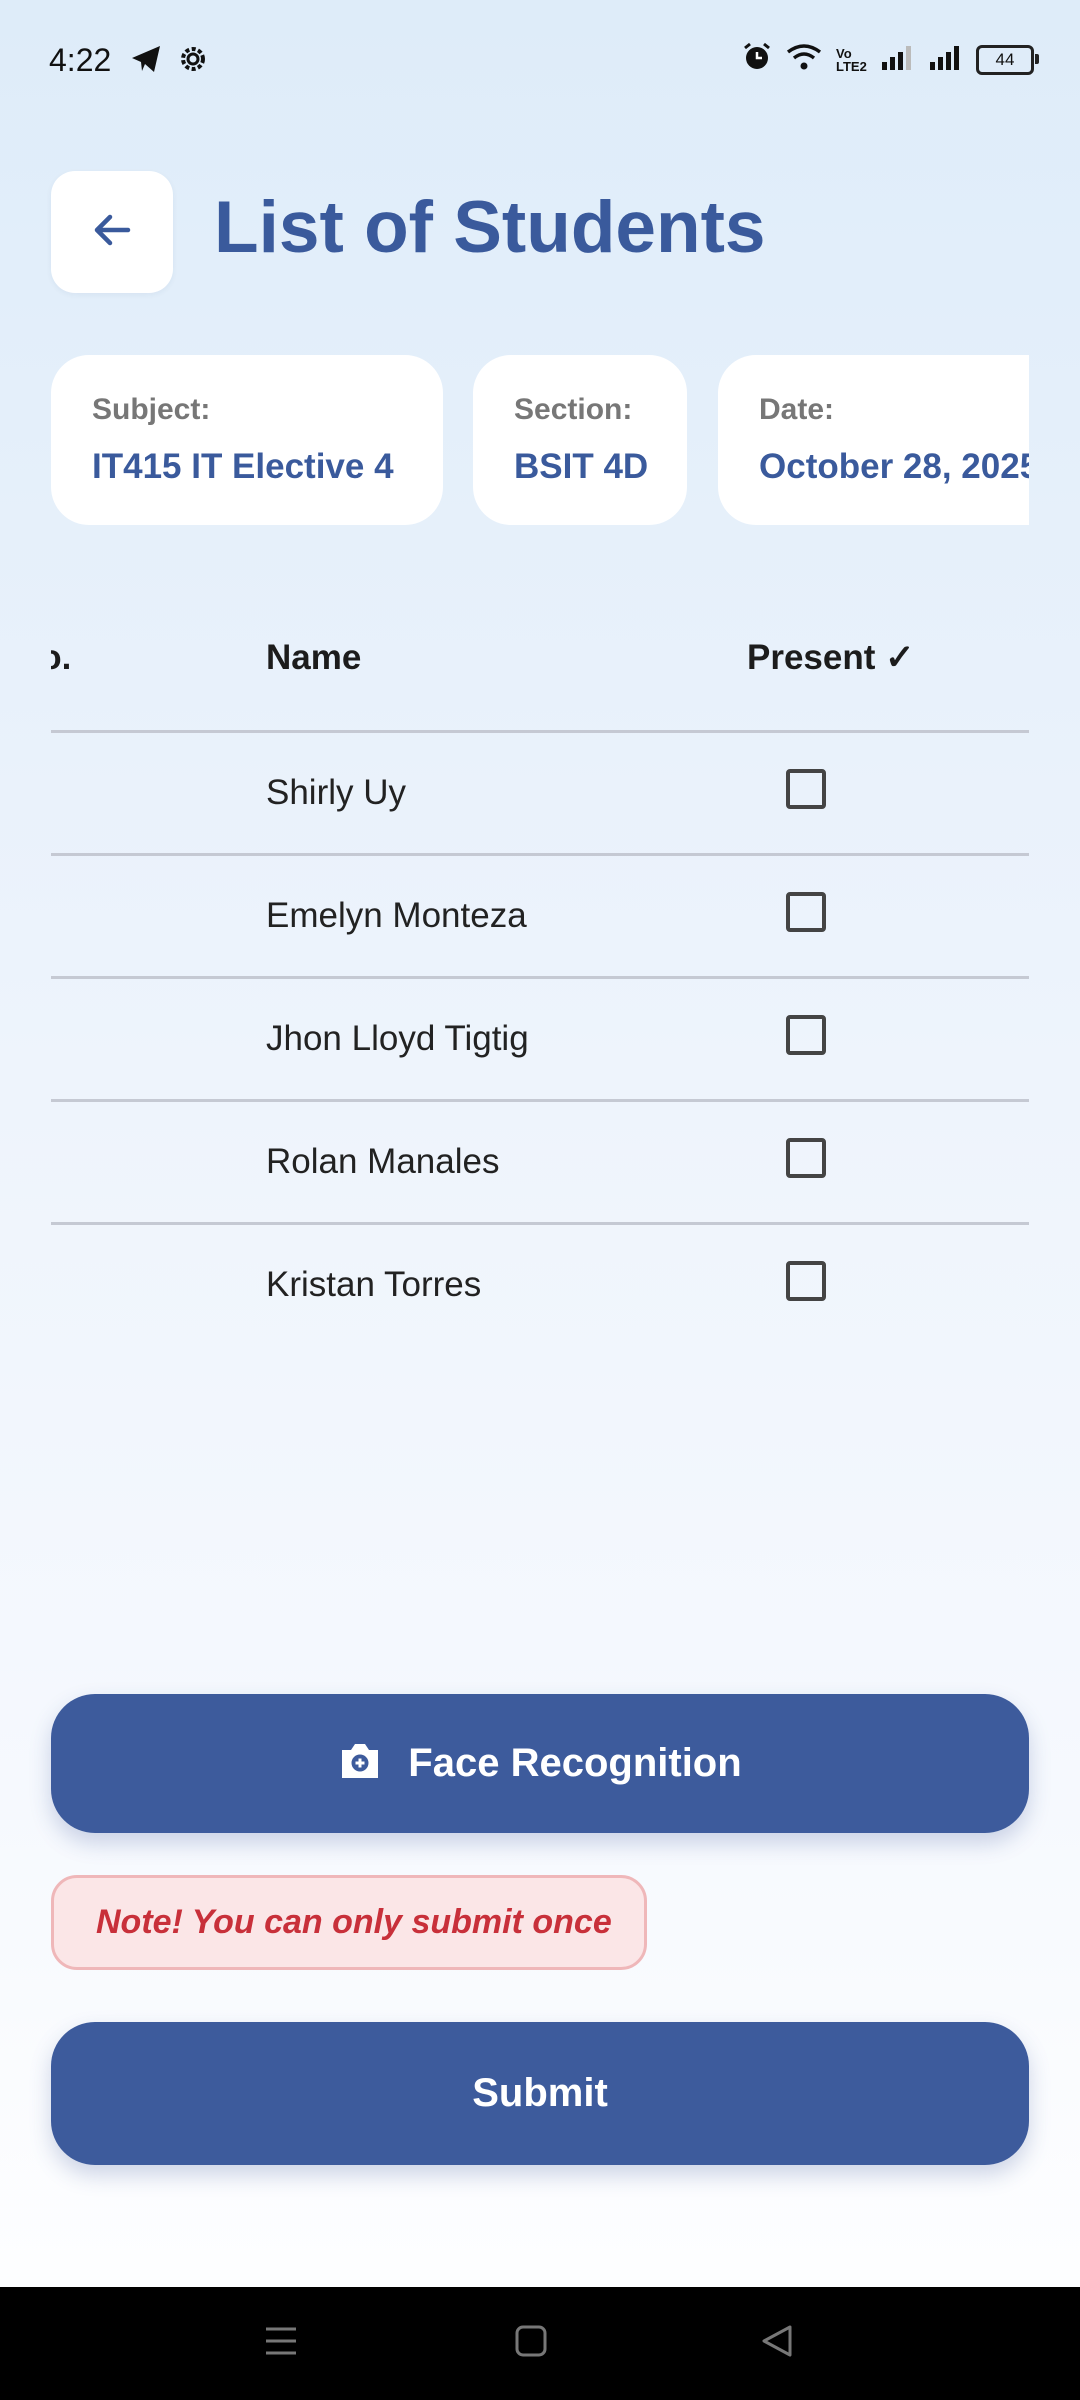 The image size is (1080, 2400). I want to click on home-icon, so click(531, 2343).